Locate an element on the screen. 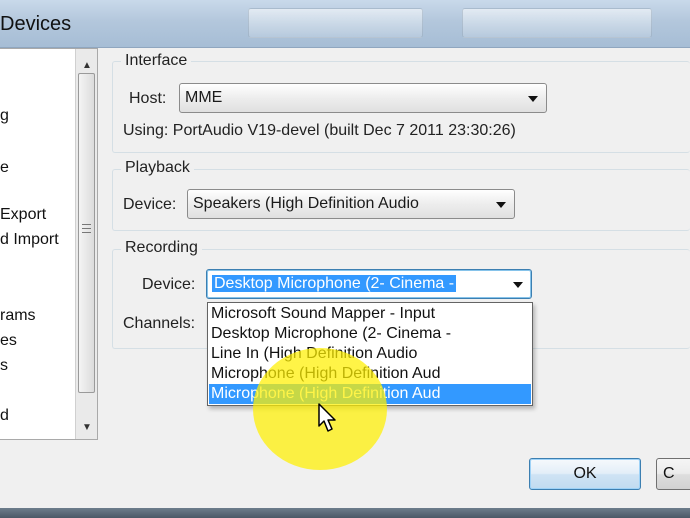 This screenshot has height=518, width=690. category-scrollbar: ▲ ▼ is located at coordinates (86, 244).